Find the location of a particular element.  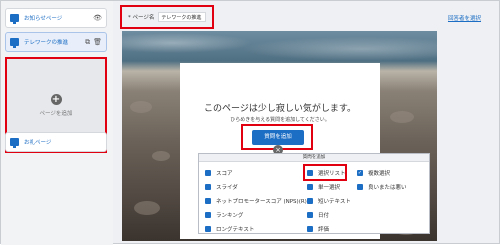

page-name-field-group: * ページ名 is located at coordinates (167, 17).